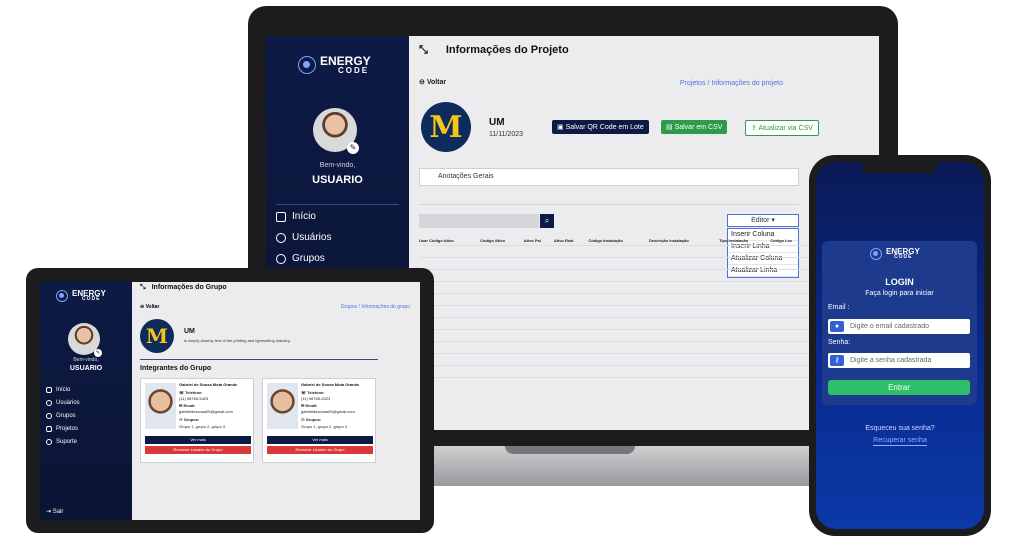 The width and height of the screenshot is (1020, 539). What do you see at coordinates (547, 221) in the screenshot?
I see `search-icon: ⌕` at bounding box center [547, 221].